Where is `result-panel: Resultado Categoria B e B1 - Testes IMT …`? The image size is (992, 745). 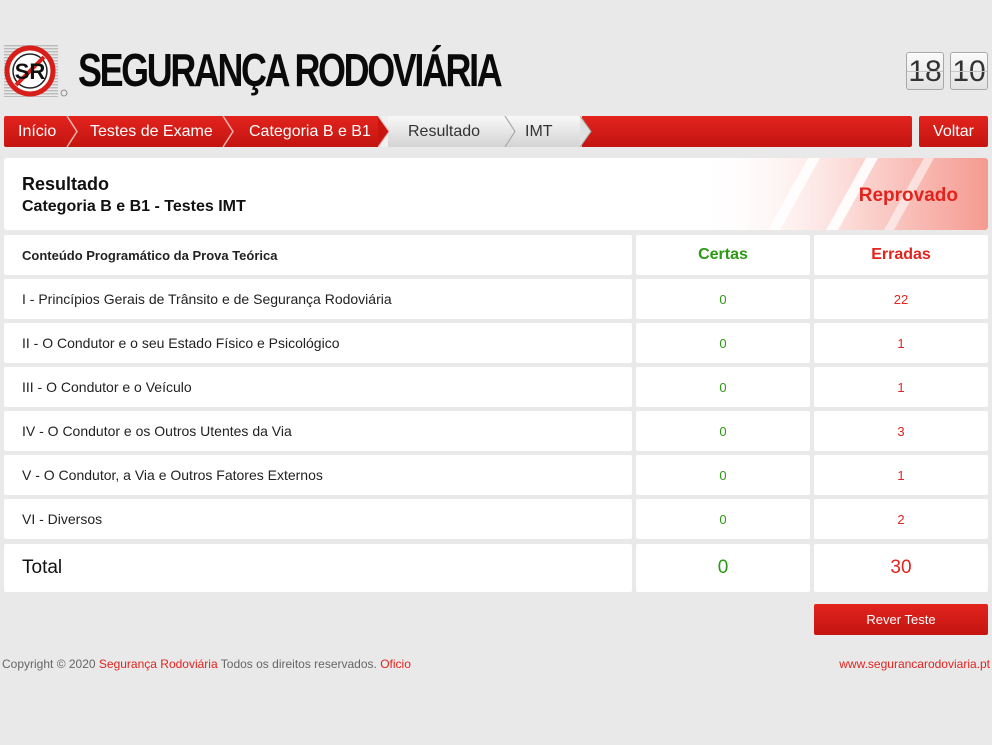
result-panel: Resultado Categoria B e B1 - Testes IMT … is located at coordinates (496, 194).